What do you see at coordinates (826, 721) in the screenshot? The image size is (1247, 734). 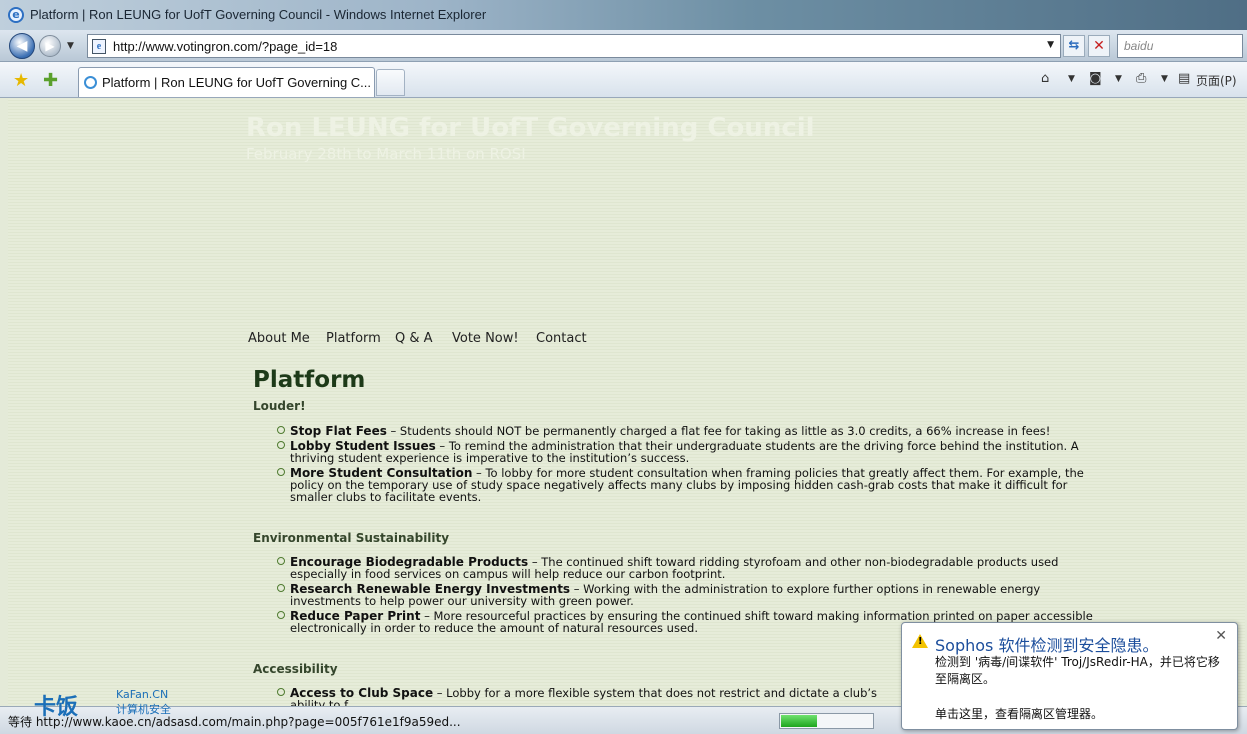 I see `progress-bar` at bounding box center [826, 721].